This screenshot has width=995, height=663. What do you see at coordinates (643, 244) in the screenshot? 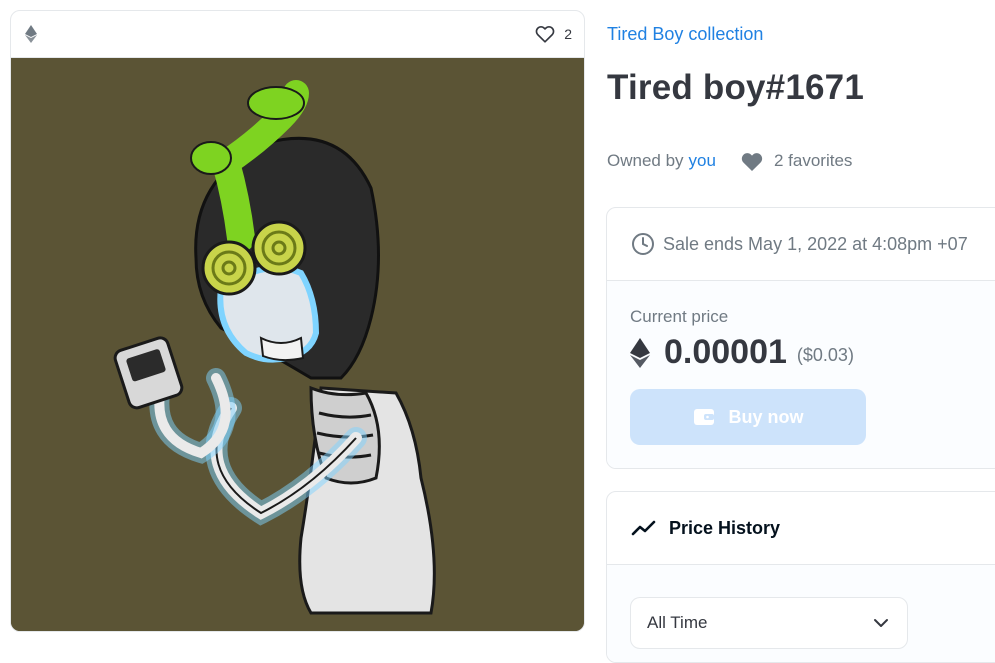
I see `clock-icon` at bounding box center [643, 244].